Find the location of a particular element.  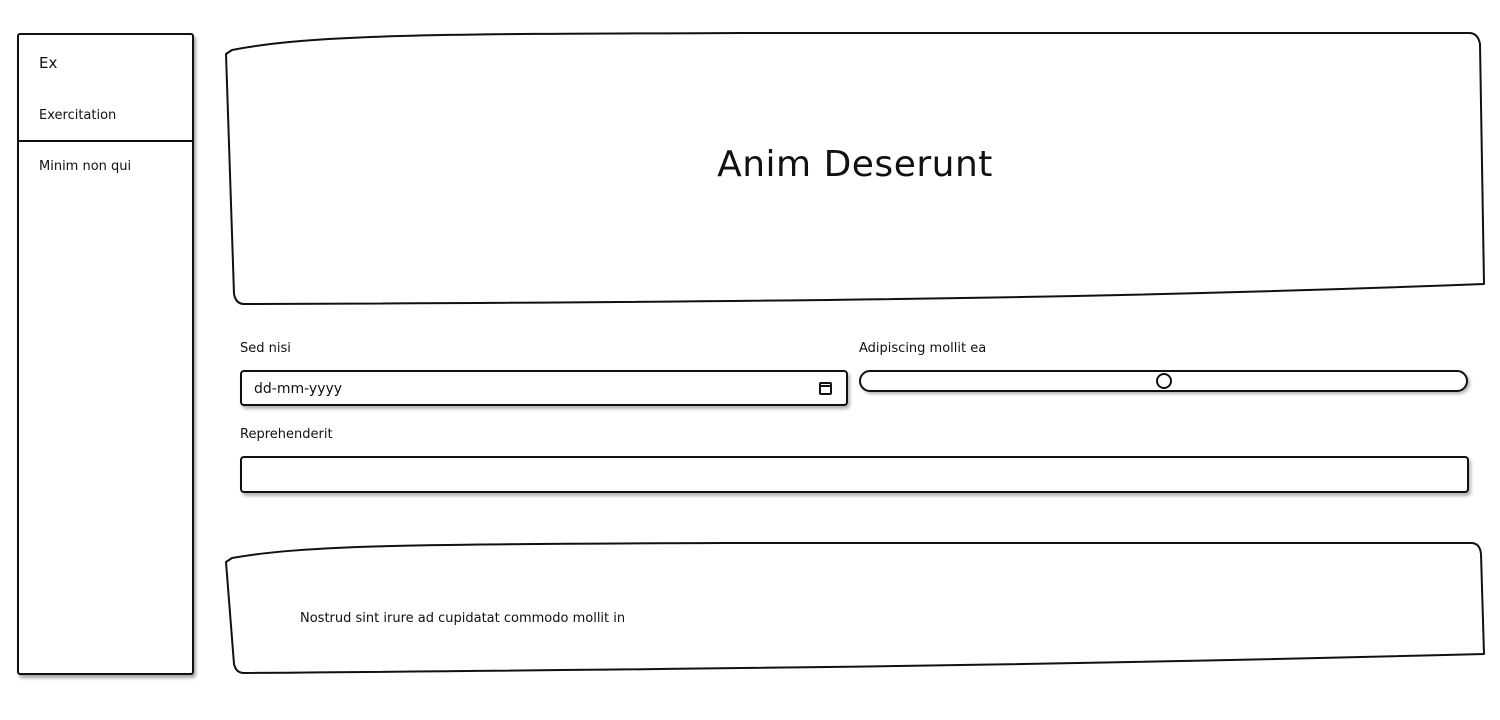

sidebar-divider is located at coordinates (105, 141).